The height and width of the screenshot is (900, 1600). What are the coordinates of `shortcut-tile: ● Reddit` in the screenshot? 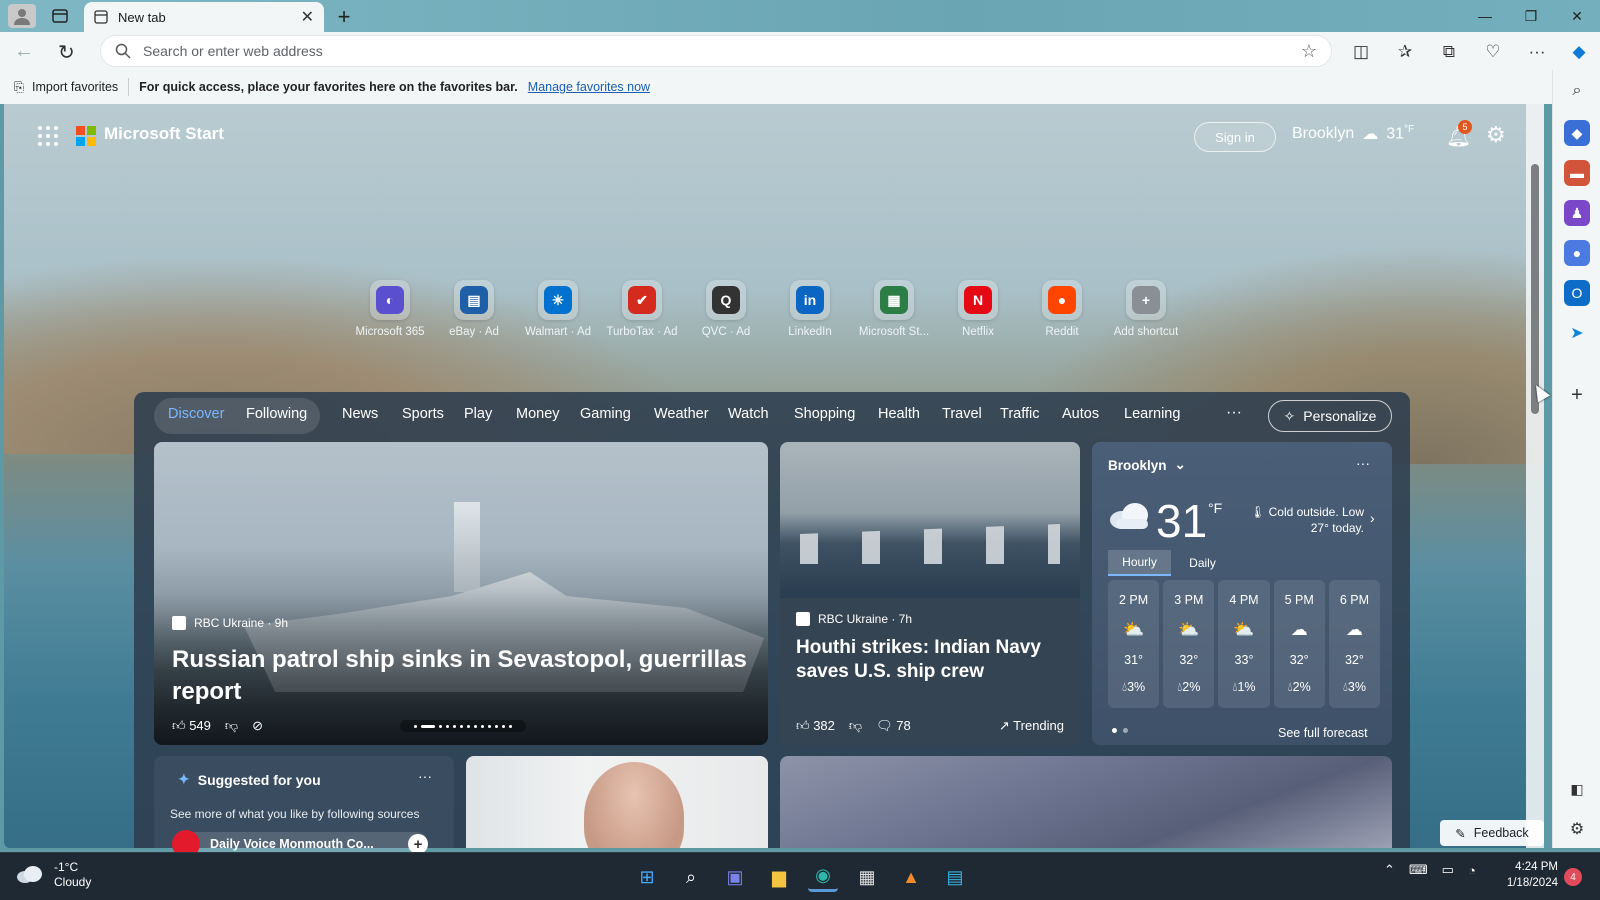 It's located at (1062, 309).